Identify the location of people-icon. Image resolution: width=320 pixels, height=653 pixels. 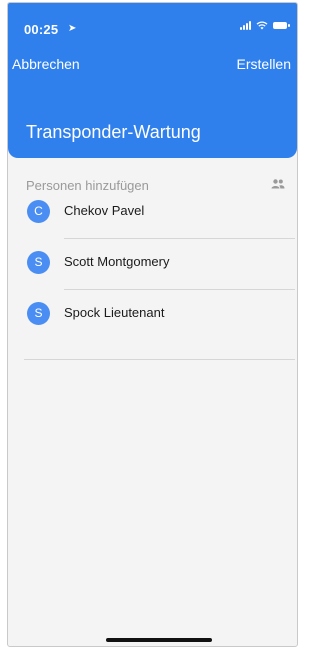
(278, 184).